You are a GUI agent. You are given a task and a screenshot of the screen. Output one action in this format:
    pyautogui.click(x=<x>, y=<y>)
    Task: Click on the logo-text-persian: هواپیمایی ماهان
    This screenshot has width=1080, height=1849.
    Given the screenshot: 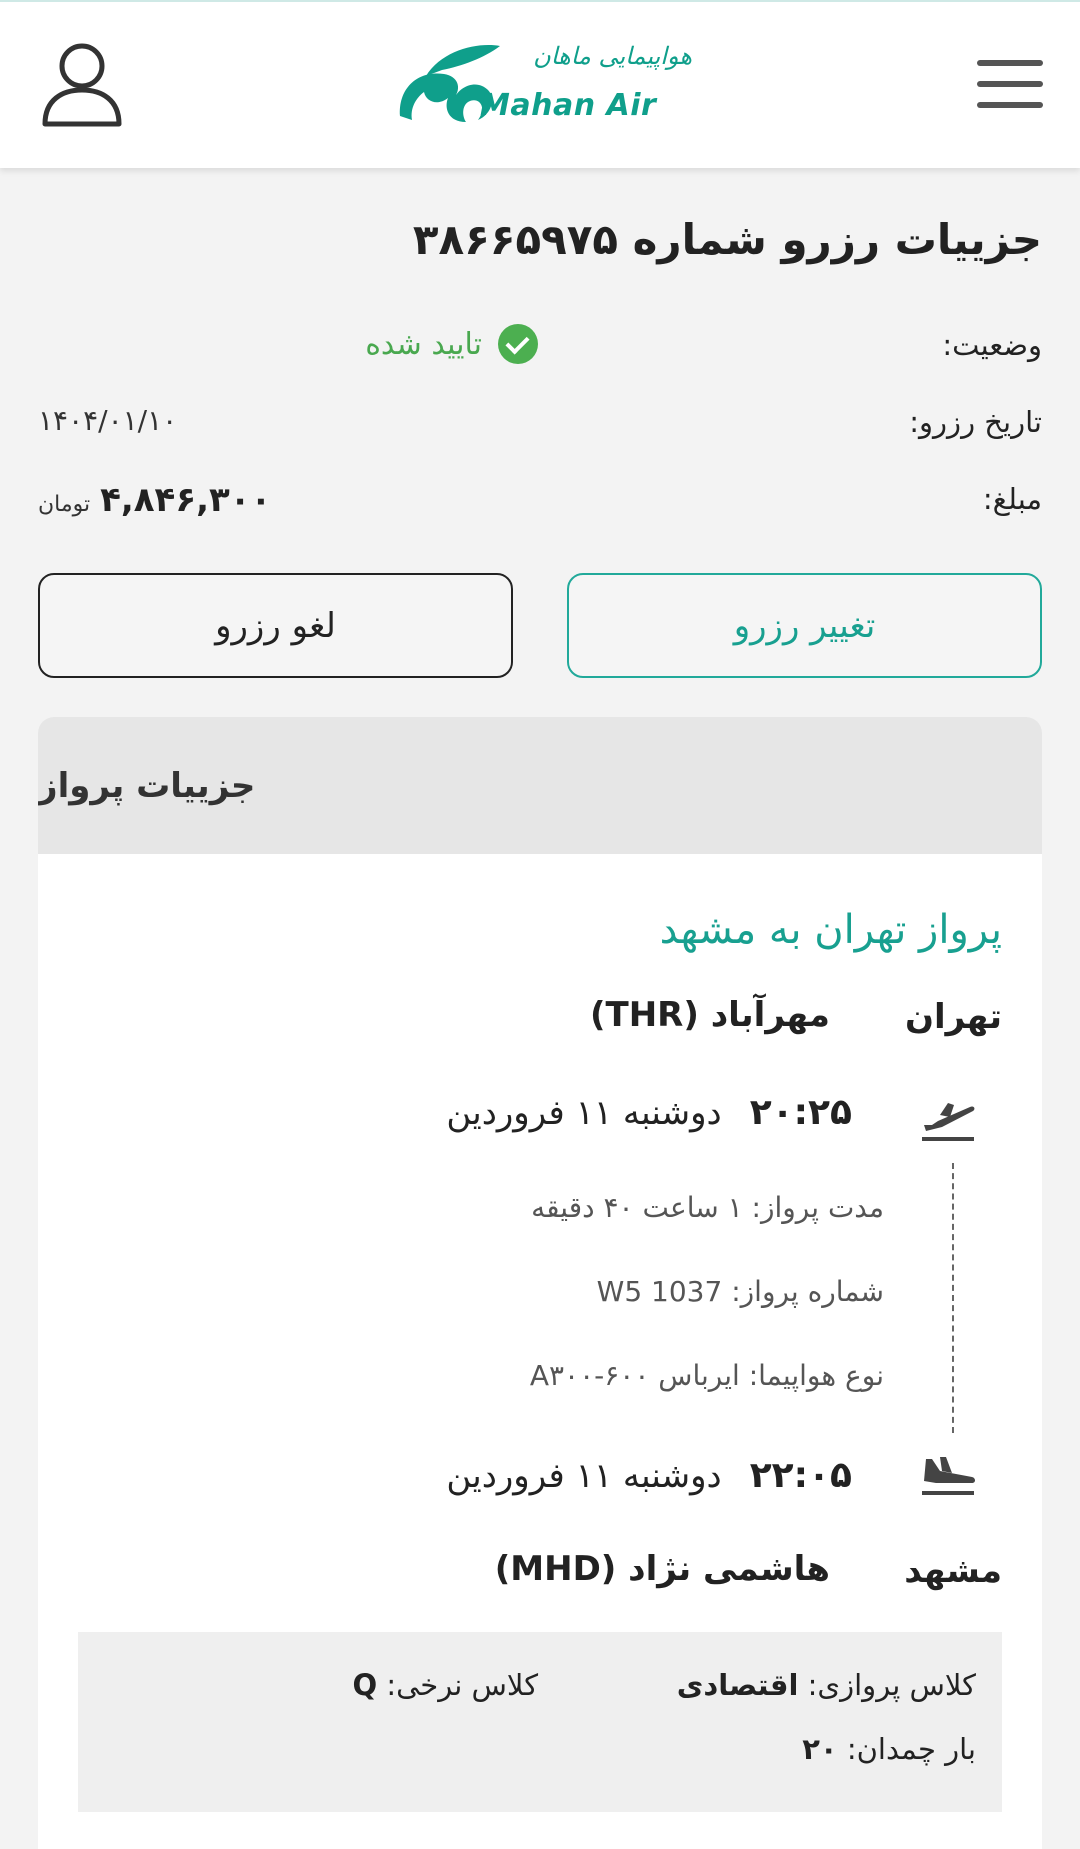 What is the action you would take?
    pyautogui.click(x=612, y=56)
    